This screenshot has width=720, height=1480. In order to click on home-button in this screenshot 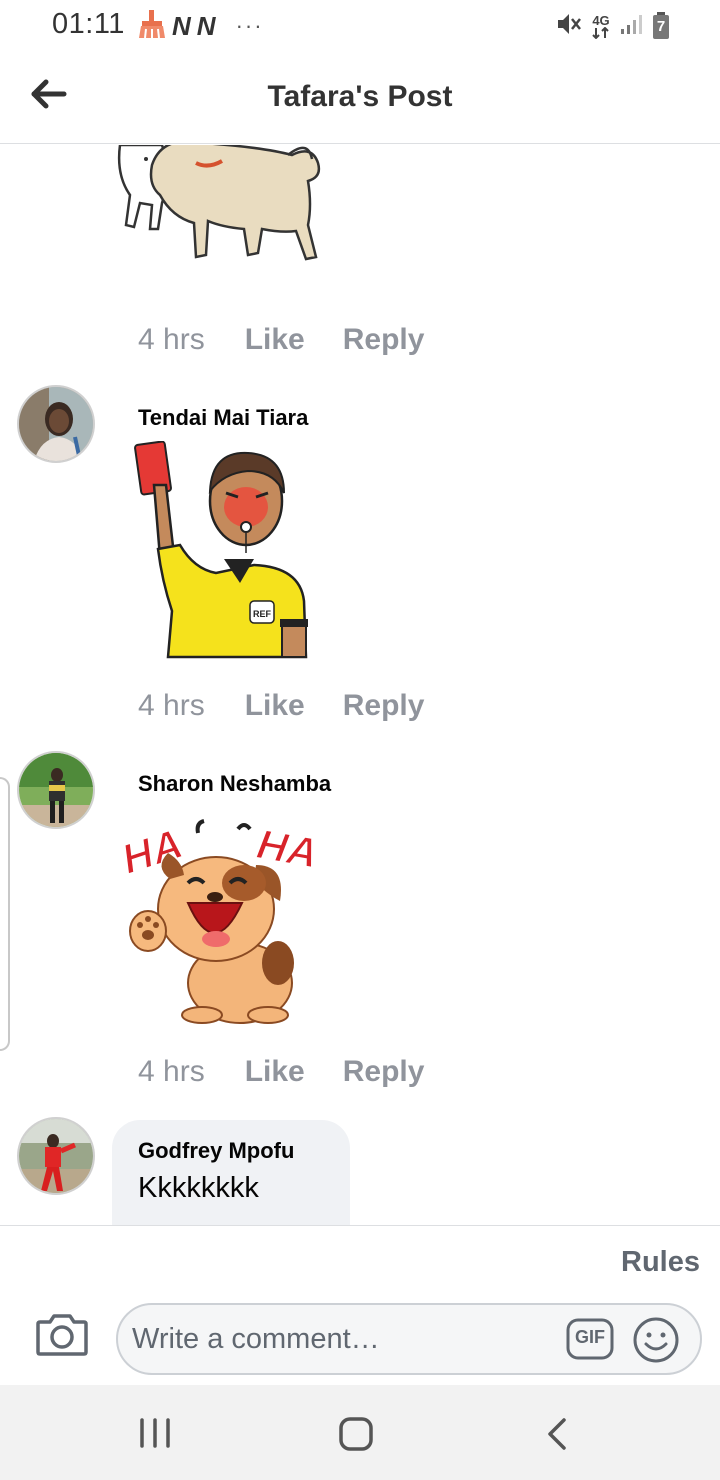, I will do `click(356, 1434)`.